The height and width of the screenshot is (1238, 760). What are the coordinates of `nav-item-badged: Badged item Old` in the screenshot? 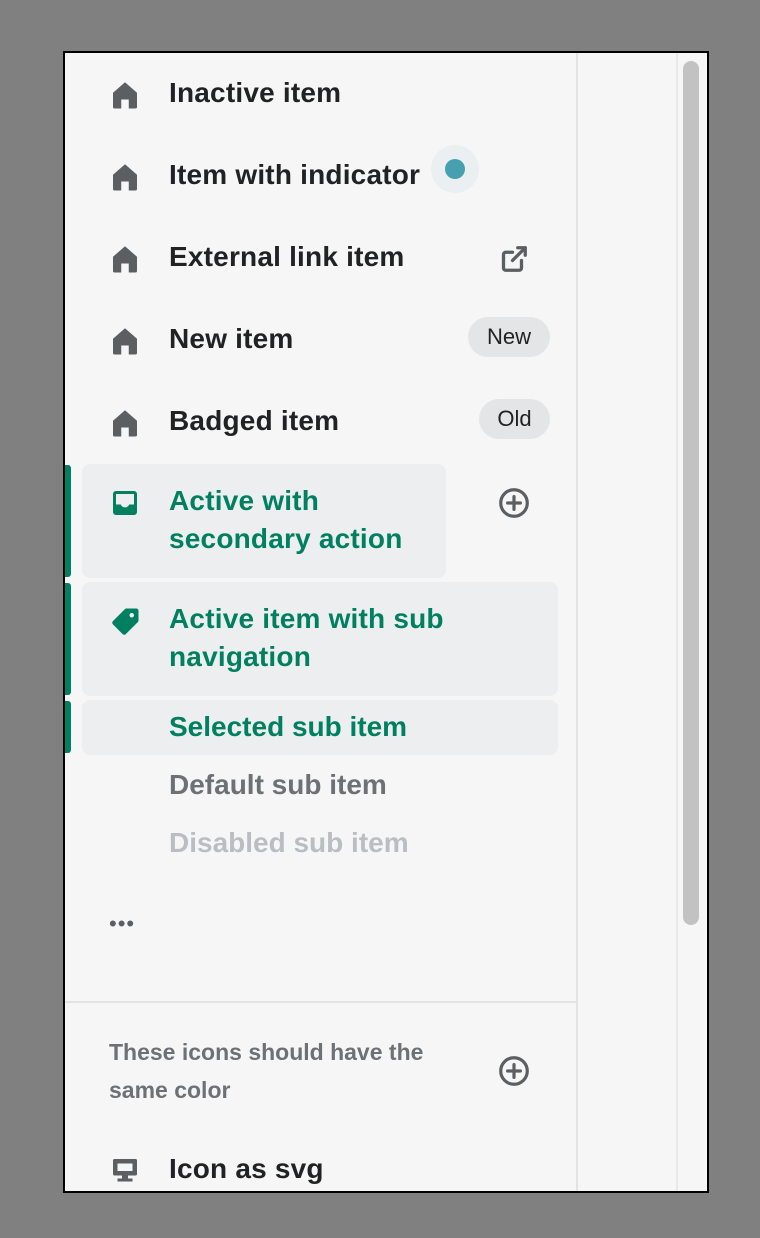 It's located at (320, 422).